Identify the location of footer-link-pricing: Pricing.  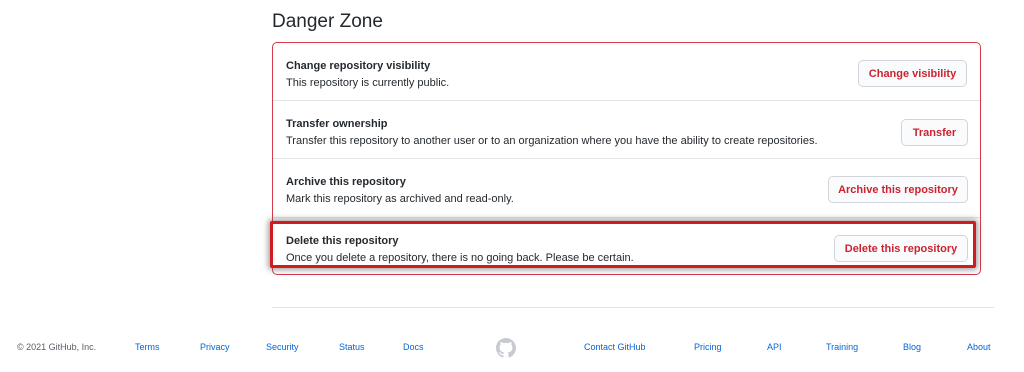
(708, 347).